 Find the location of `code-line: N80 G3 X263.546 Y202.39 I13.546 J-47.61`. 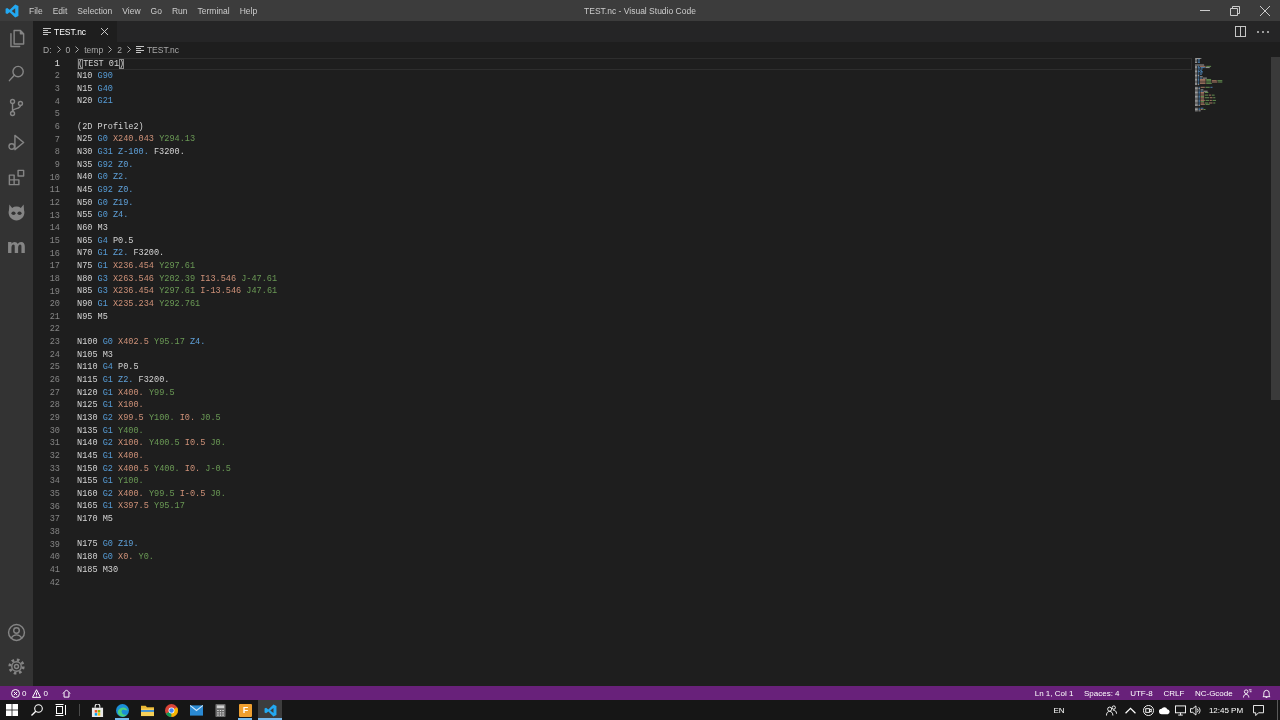

code-line: N80 G3 X263.546 Y202.39 I13.546 J-47.61 is located at coordinates (177, 279).